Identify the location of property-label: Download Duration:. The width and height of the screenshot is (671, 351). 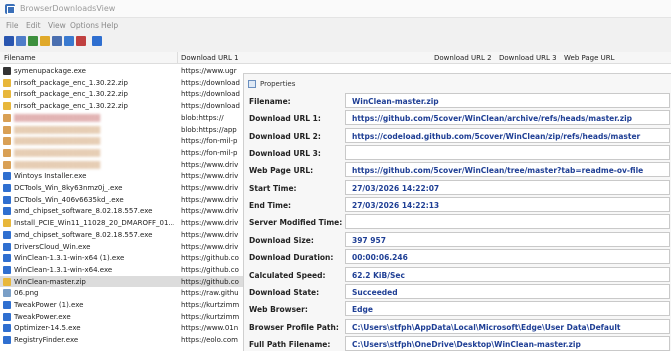
(291, 258).